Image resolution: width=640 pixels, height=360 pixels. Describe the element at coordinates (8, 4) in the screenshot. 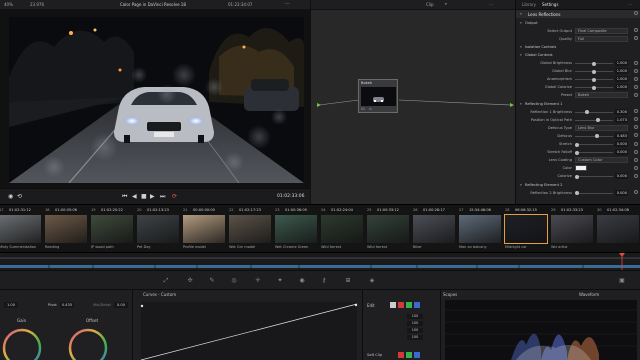

I see `zoom-level: 40%` at that location.